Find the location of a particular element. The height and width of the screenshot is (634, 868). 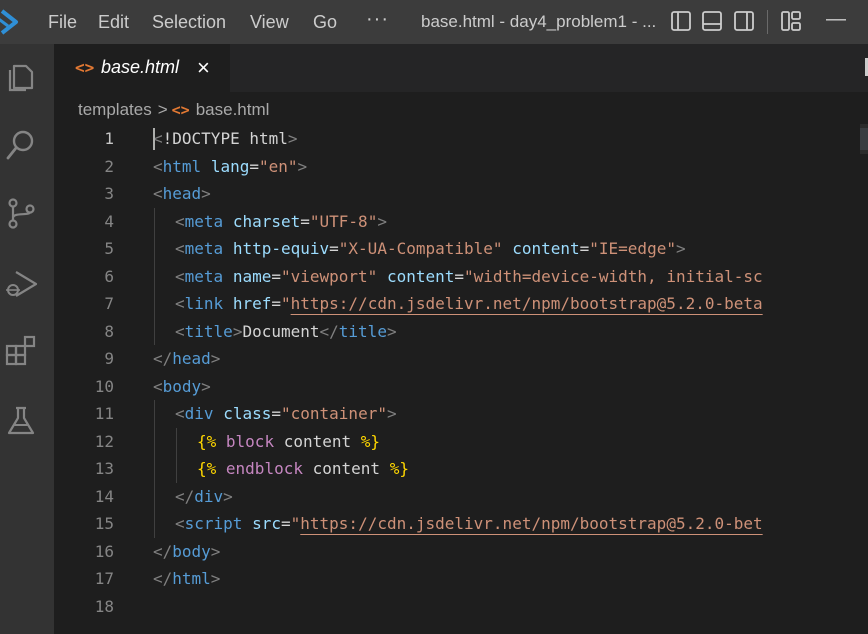

toggle-secondary-sidebar-icon is located at coordinates (744, 21).